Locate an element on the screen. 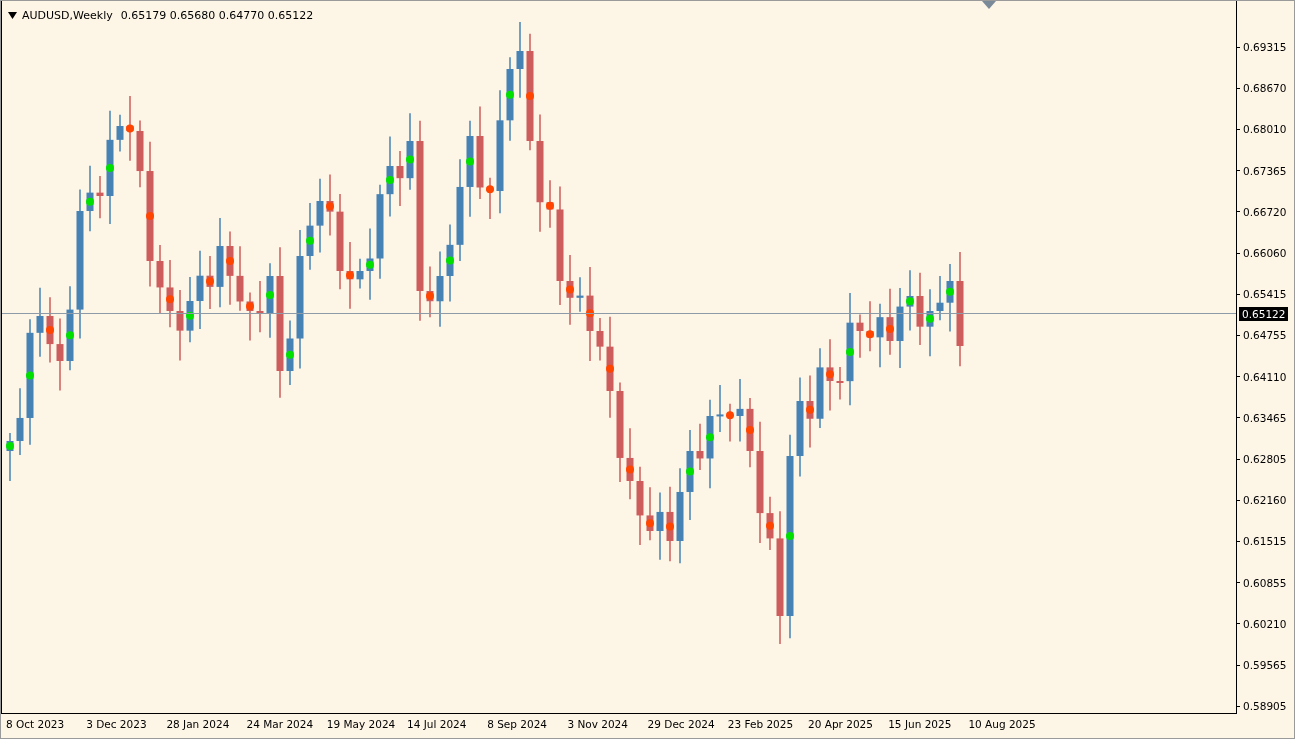  price-label: 0.63465 is located at coordinates (1265, 417).